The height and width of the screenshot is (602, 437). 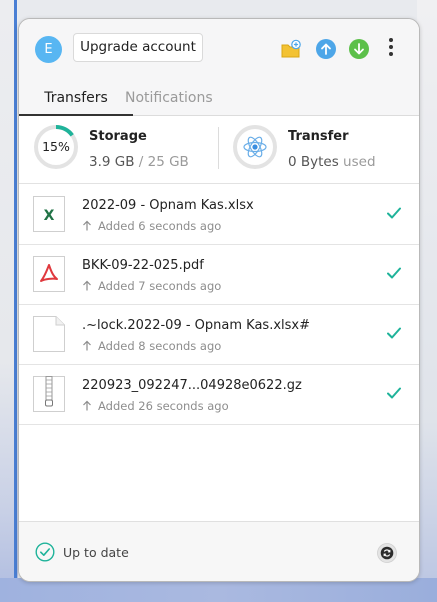 What do you see at coordinates (391, 49) in the screenshot?
I see `more-options-icon` at bounding box center [391, 49].